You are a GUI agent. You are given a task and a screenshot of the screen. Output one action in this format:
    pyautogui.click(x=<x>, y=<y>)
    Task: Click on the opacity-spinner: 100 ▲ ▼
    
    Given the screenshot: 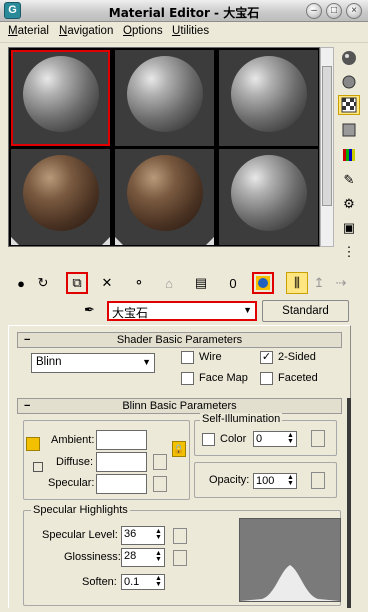 What is the action you would take?
    pyautogui.click(x=275, y=481)
    